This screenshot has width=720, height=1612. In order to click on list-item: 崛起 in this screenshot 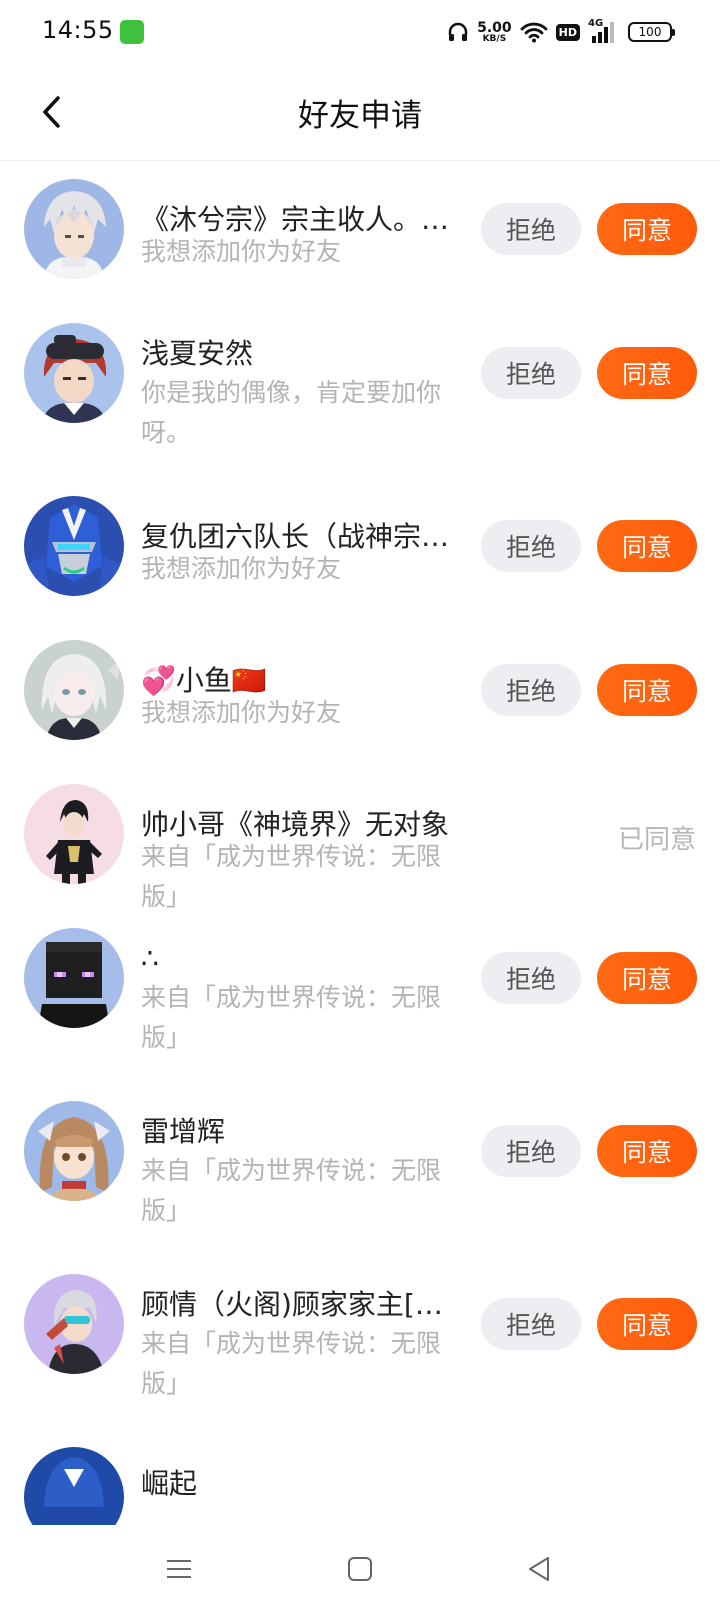, I will do `click(360, 1477)`.